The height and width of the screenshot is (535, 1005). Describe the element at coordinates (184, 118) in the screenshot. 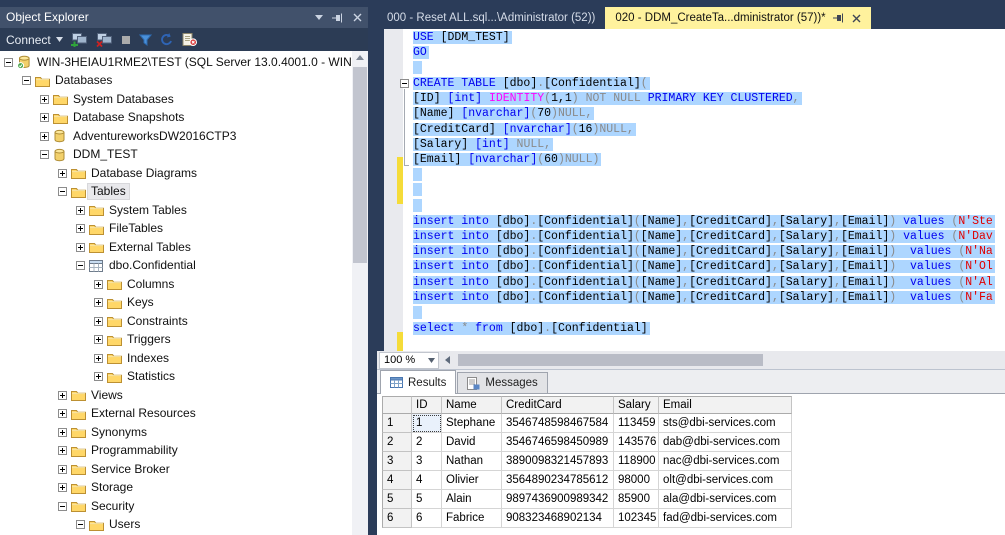

I see `tree-item-database-snapshots: Database Snapshots` at that location.